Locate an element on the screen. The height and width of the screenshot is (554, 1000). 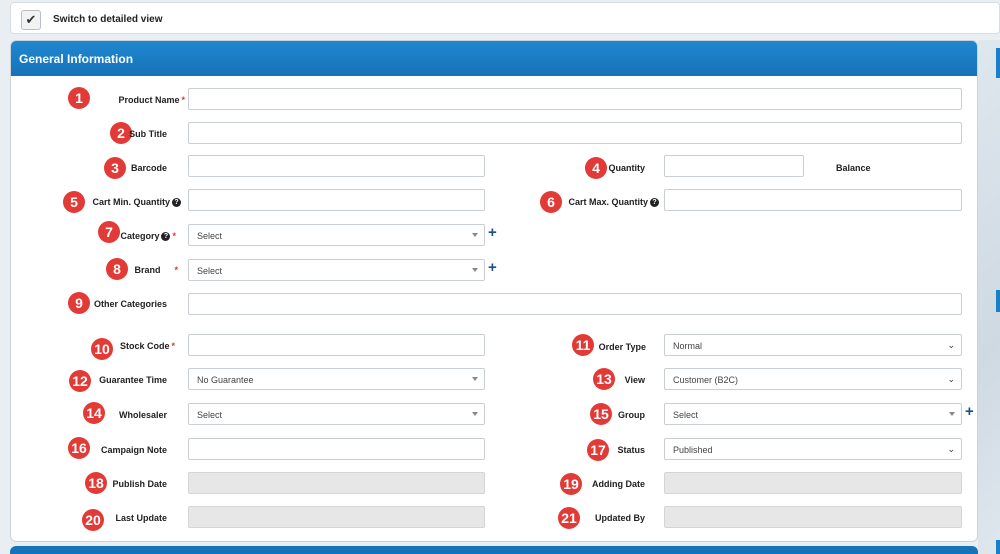
add-category-icon: + is located at coordinates (492, 232).